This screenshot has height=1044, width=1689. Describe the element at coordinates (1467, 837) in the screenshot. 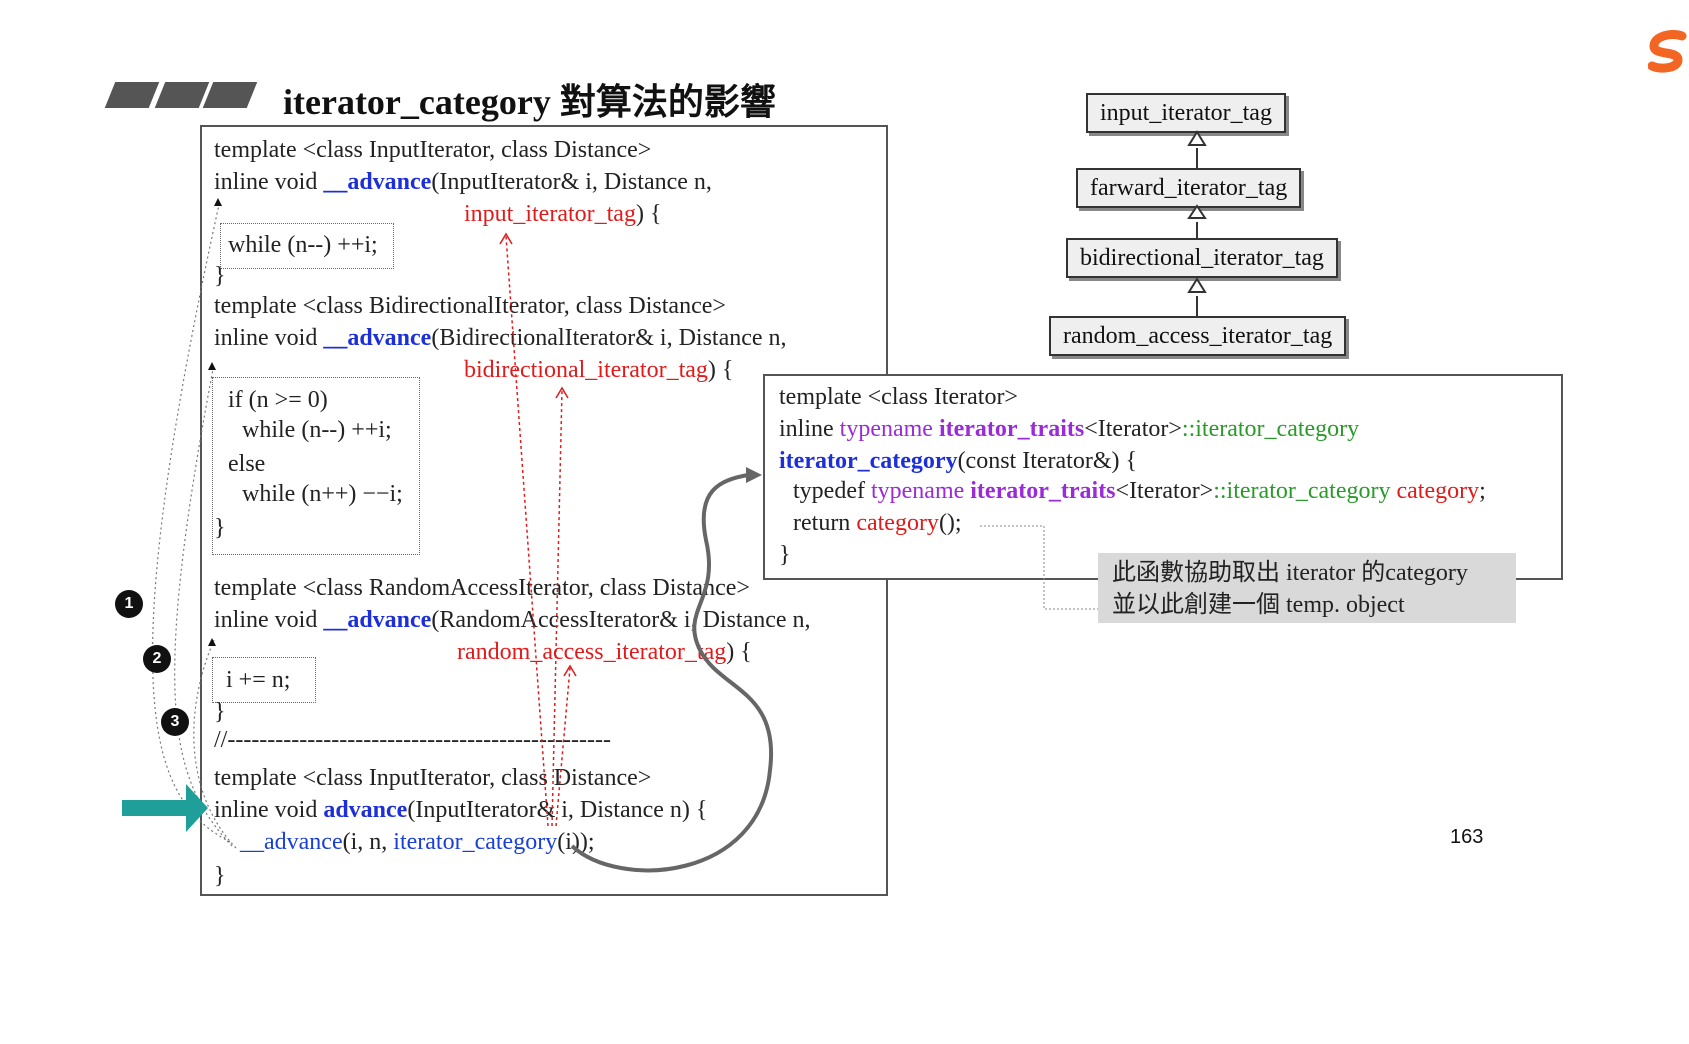

I see `page-number: 163` at that location.